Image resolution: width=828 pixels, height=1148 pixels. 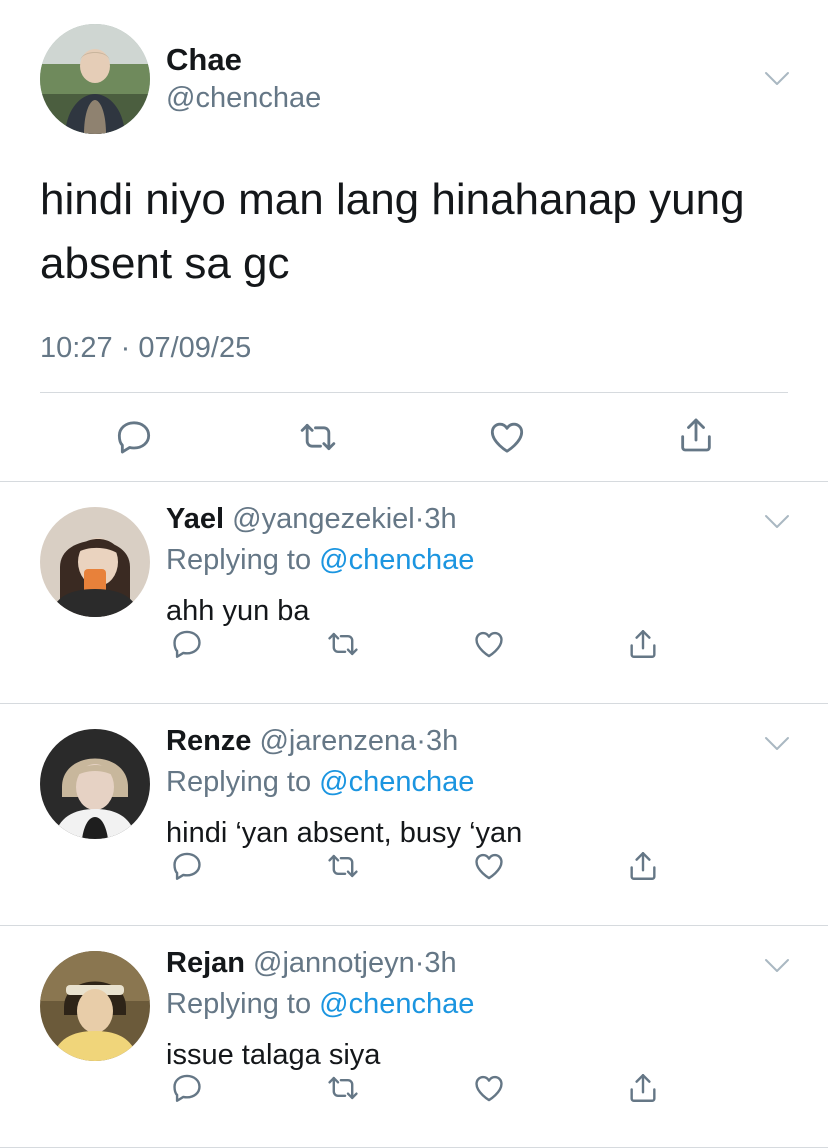 I want to click on reply-header: Rejan @jannotjeyn·3h, so click(x=311, y=963).